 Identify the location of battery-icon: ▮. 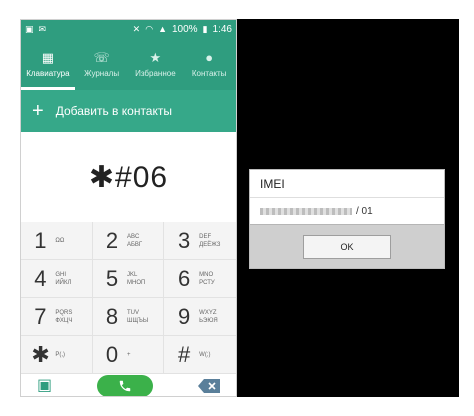
(205, 28).